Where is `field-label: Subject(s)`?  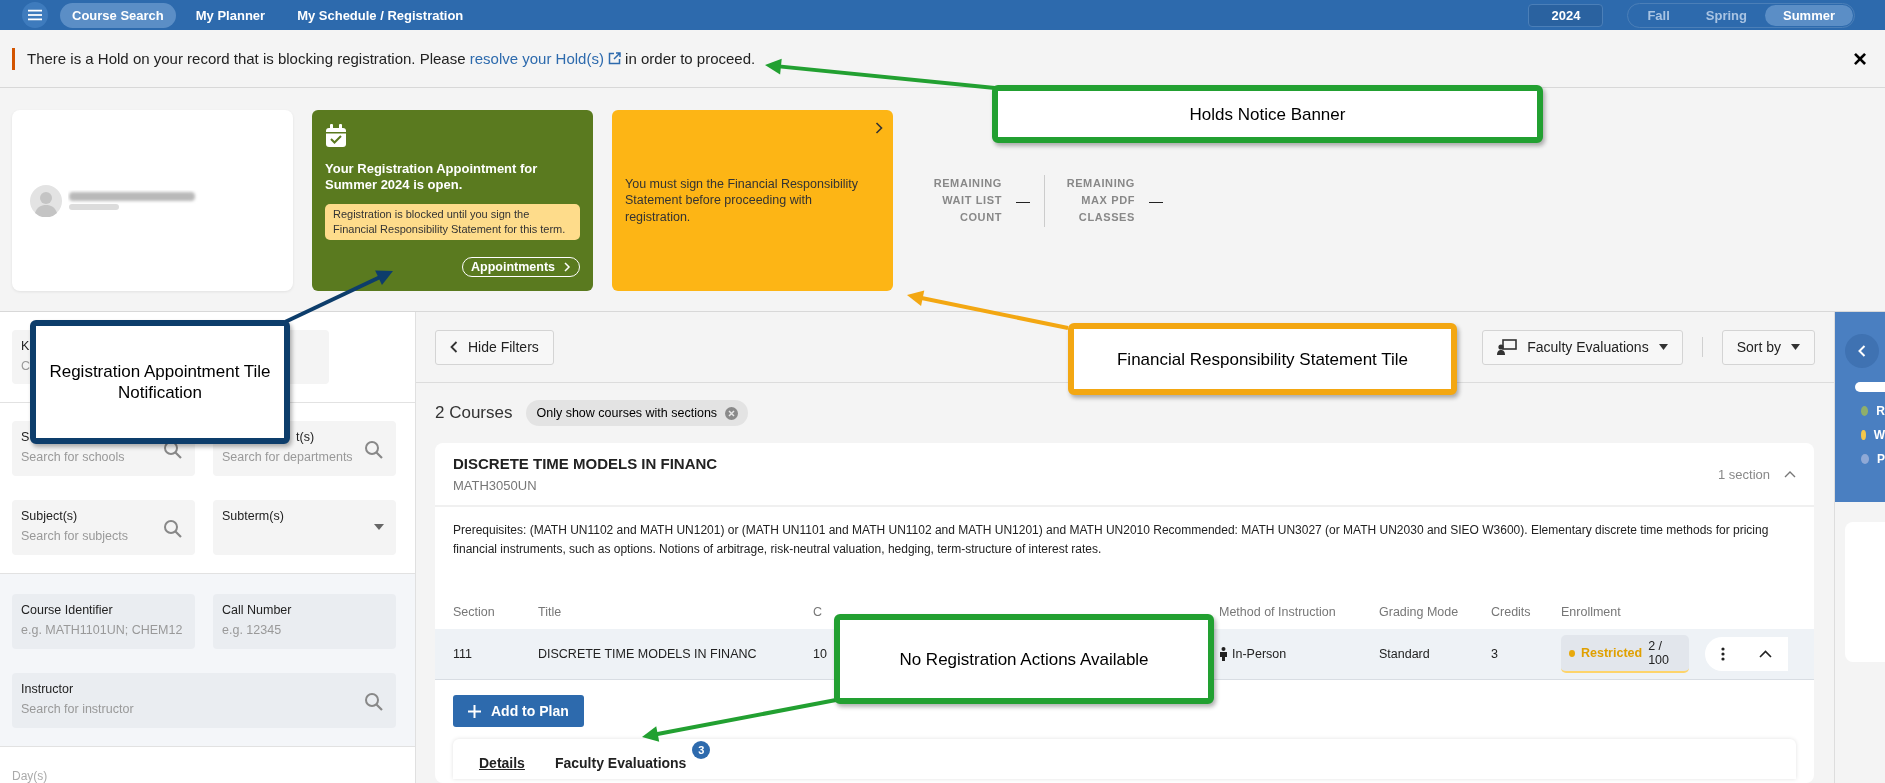 field-label: Subject(s) is located at coordinates (49, 516).